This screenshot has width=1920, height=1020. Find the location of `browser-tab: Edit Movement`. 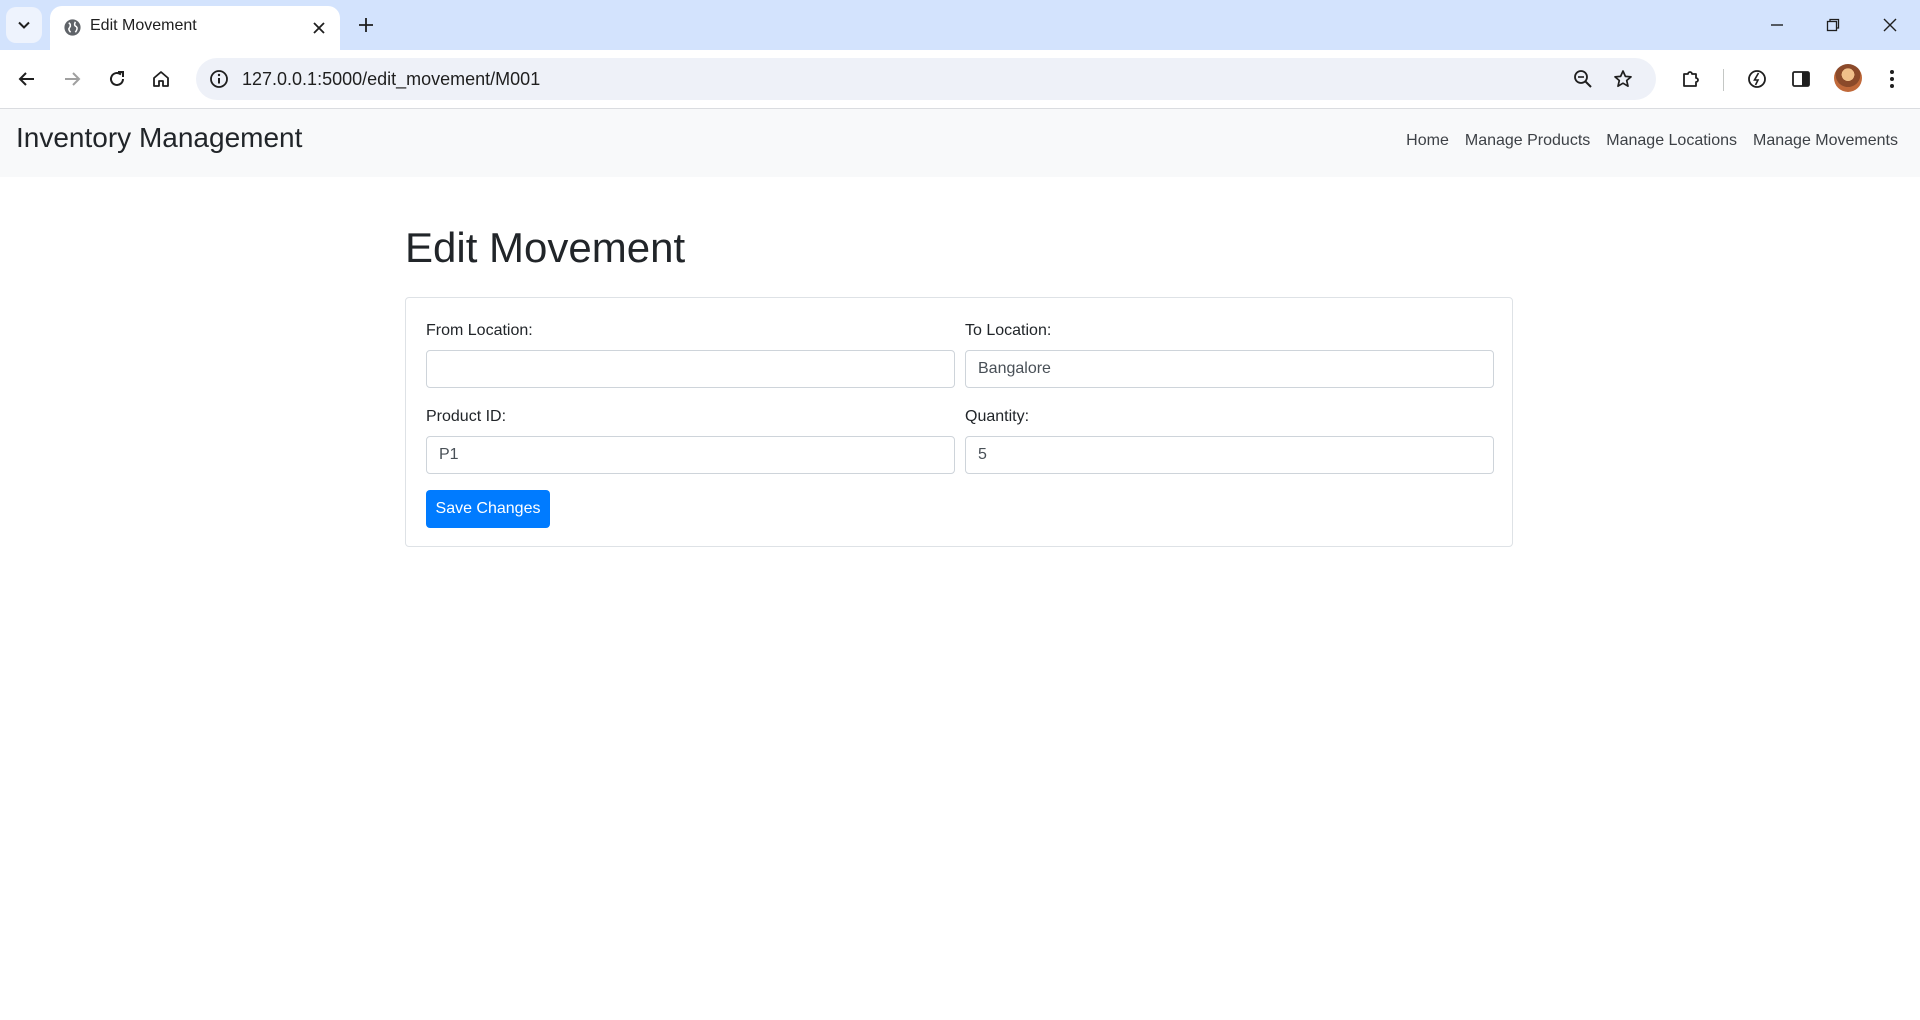

browser-tab: Edit Movement is located at coordinates (195, 28).